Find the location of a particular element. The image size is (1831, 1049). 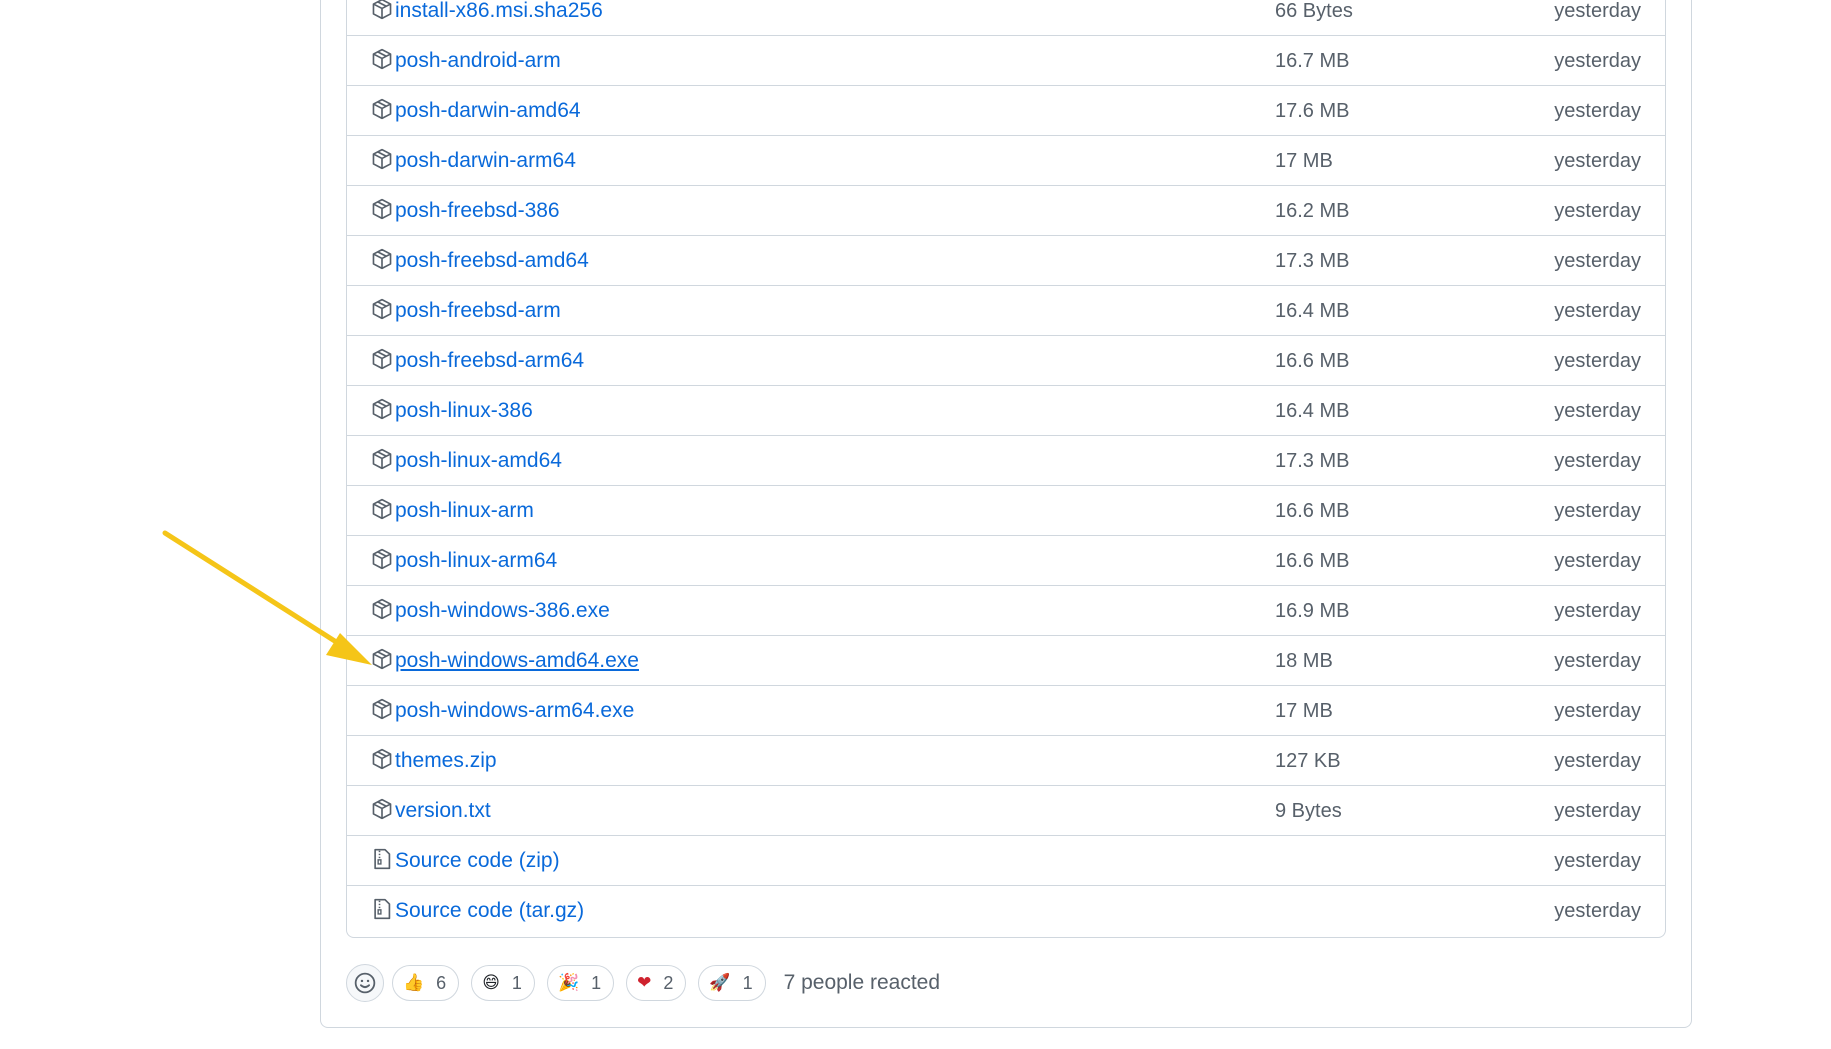

asset-link: posh-windows-arm64.exe is located at coordinates (514, 711).